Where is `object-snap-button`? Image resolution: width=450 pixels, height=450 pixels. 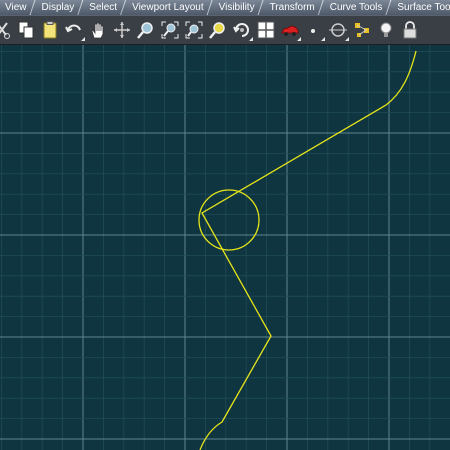 object-snap-button is located at coordinates (362, 30).